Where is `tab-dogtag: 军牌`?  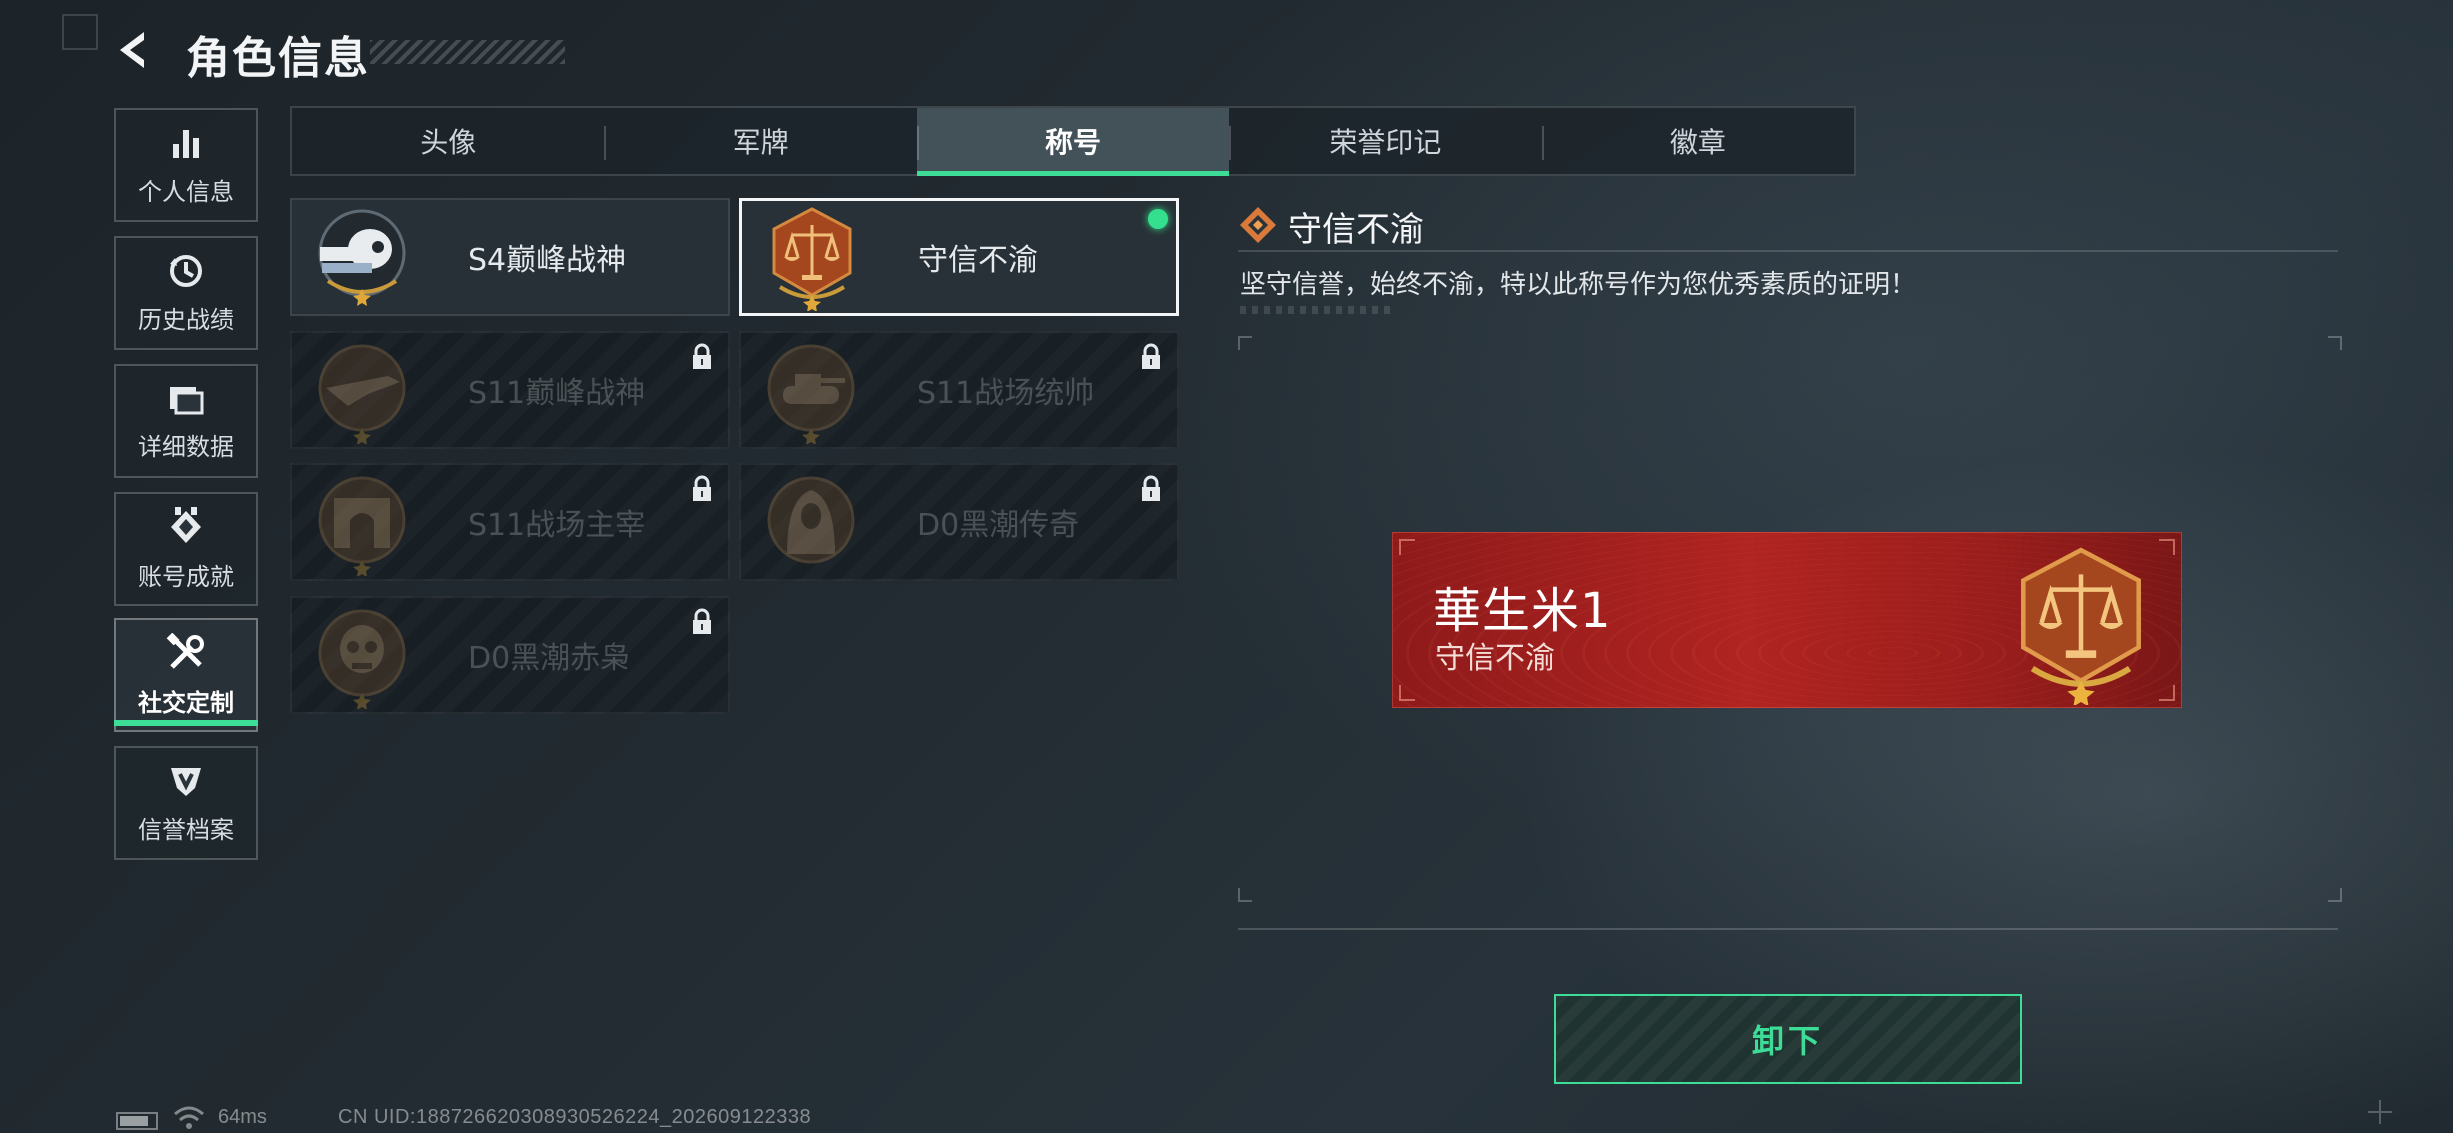 tab-dogtag: 军牌 is located at coordinates (760, 141).